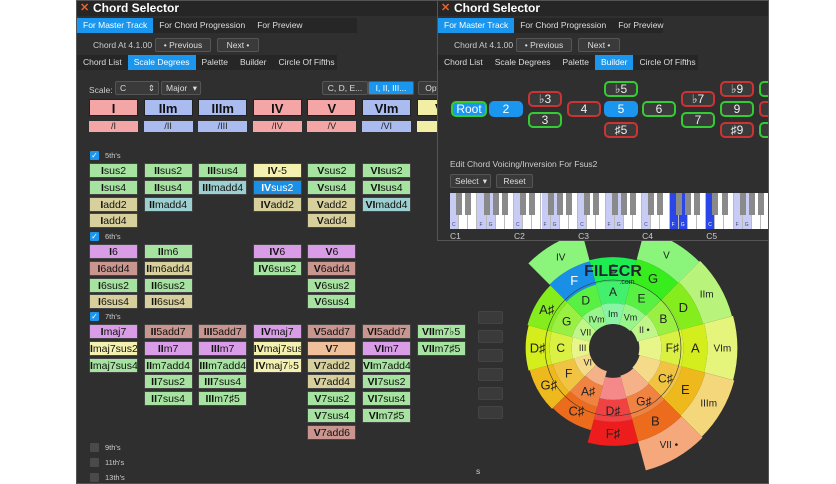 The width and height of the screenshot is (836, 484). I want to click on chord-button: VIsus4, so click(386, 187).